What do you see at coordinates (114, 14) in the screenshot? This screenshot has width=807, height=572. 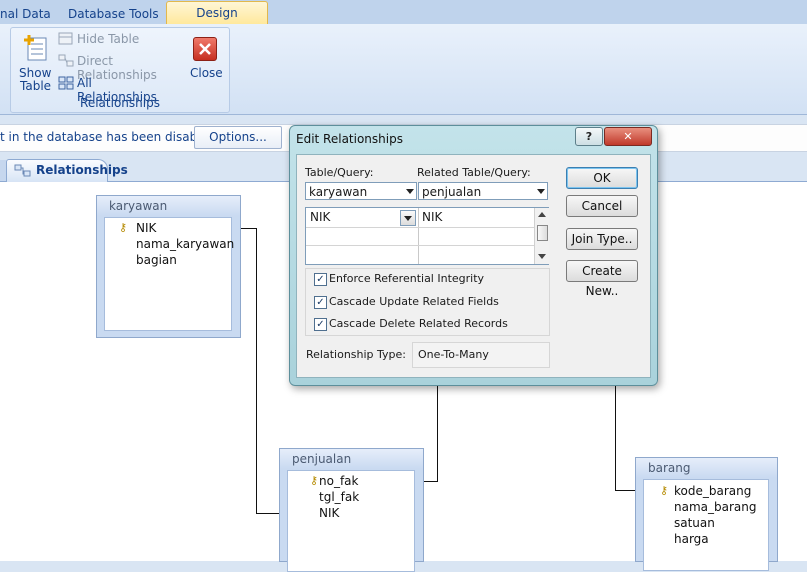 I see `tab-database-tools: Database Tools` at bounding box center [114, 14].